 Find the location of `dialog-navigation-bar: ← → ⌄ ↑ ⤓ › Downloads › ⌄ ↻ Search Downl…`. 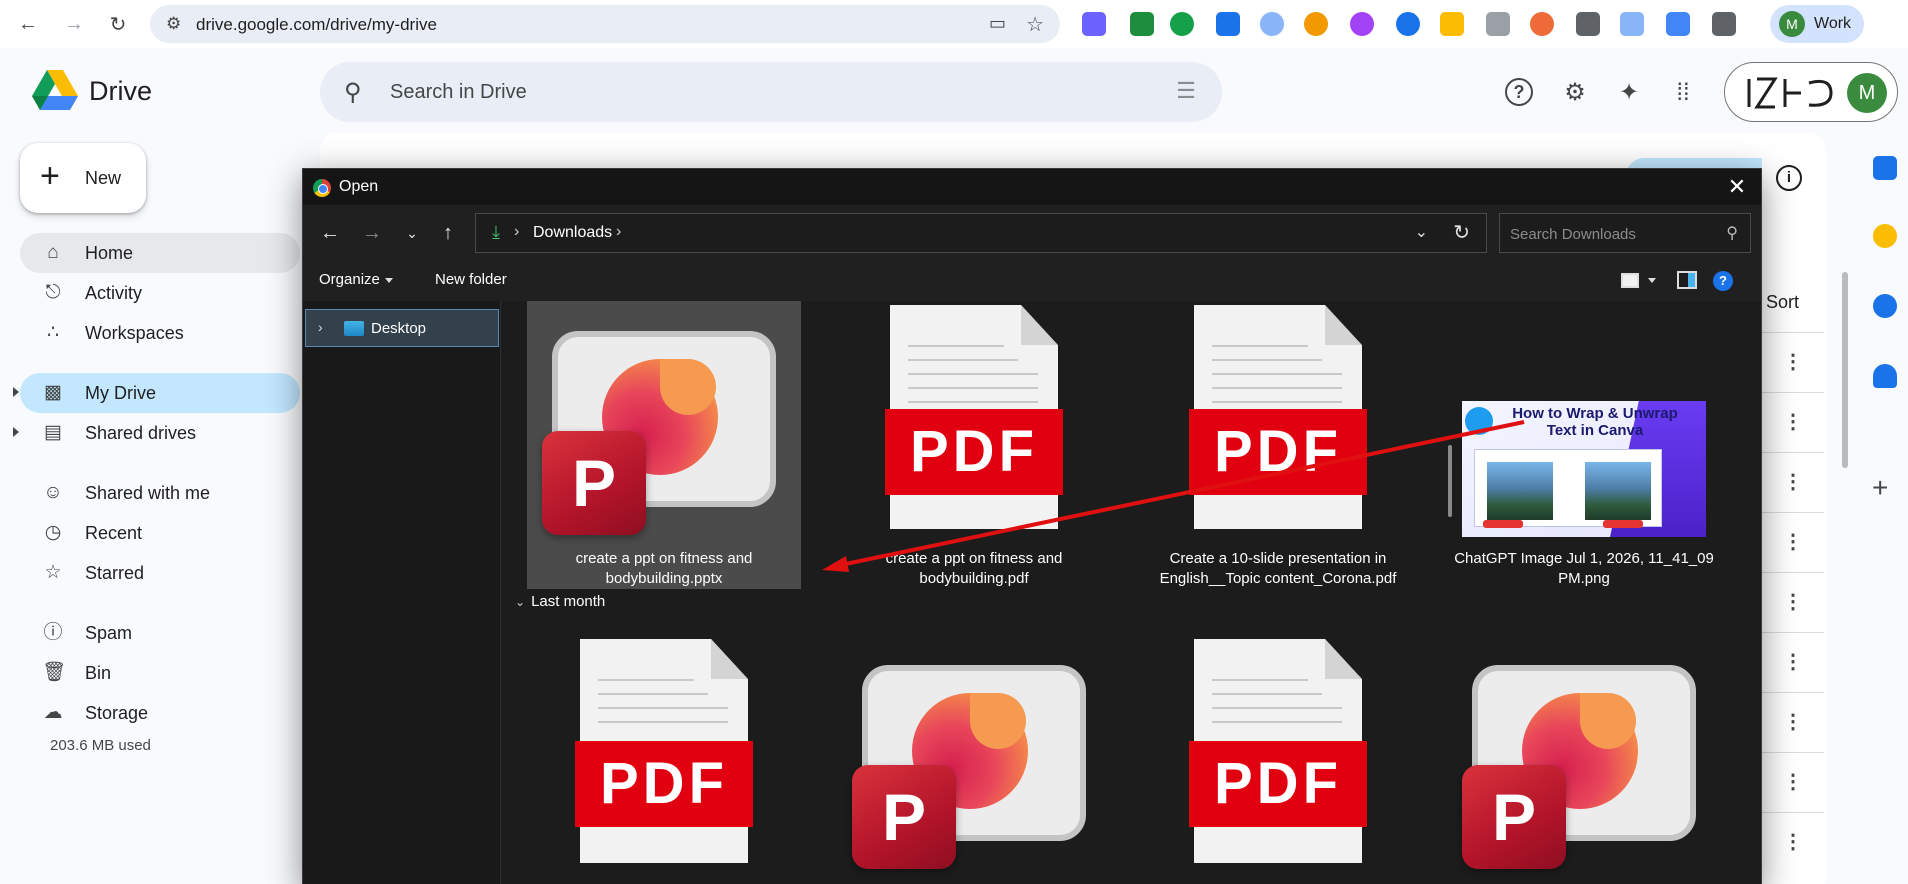

dialog-navigation-bar: ← → ⌄ ↑ ⤓ › Downloads › ⌄ ↻ Search Downl… is located at coordinates (1032, 232).